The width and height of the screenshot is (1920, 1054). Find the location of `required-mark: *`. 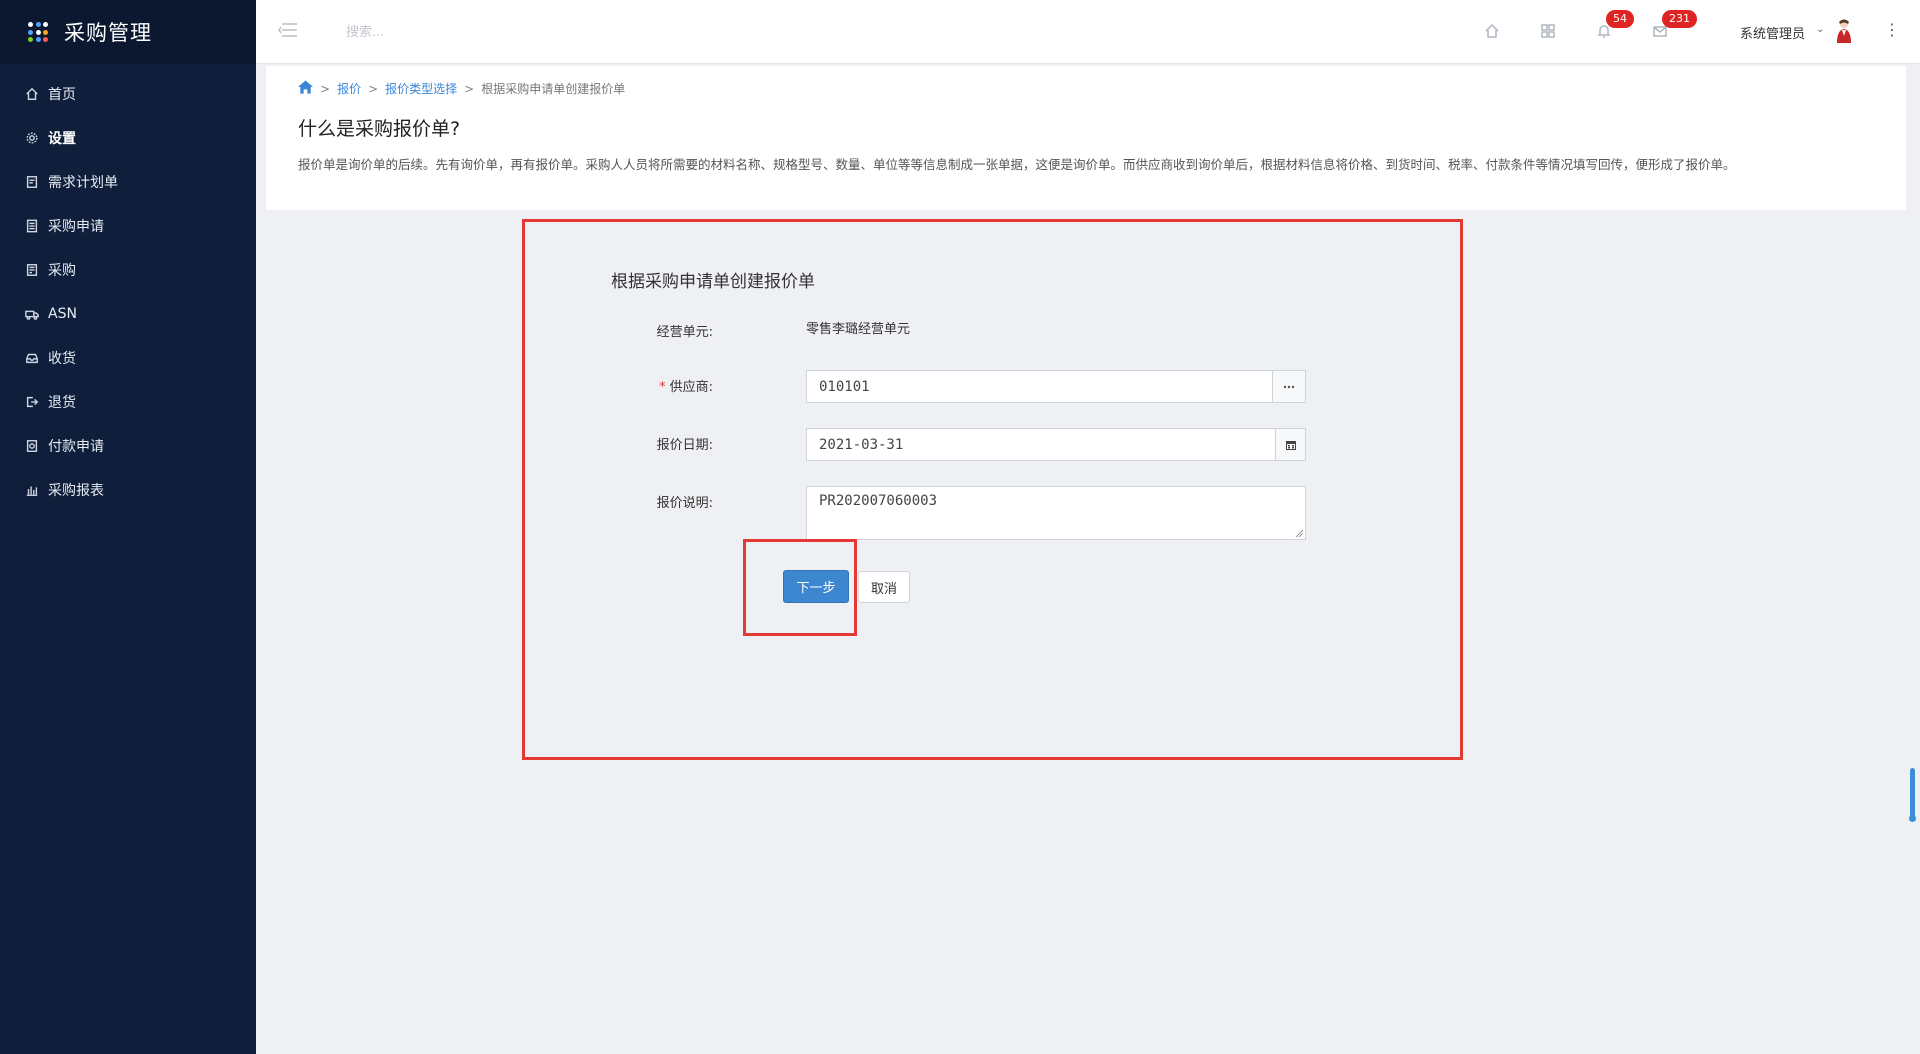

required-mark: * is located at coordinates (662, 387).